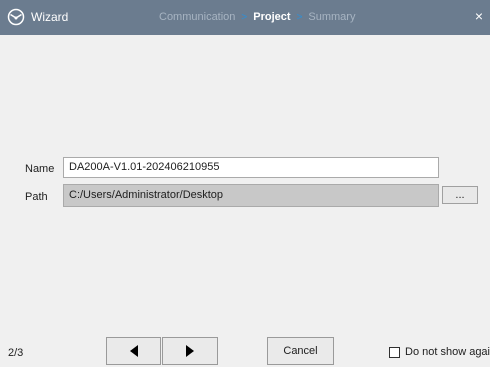 This screenshot has width=490, height=367. Describe the element at coordinates (251, 195) in the screenshot. I see `path-field` at that location.